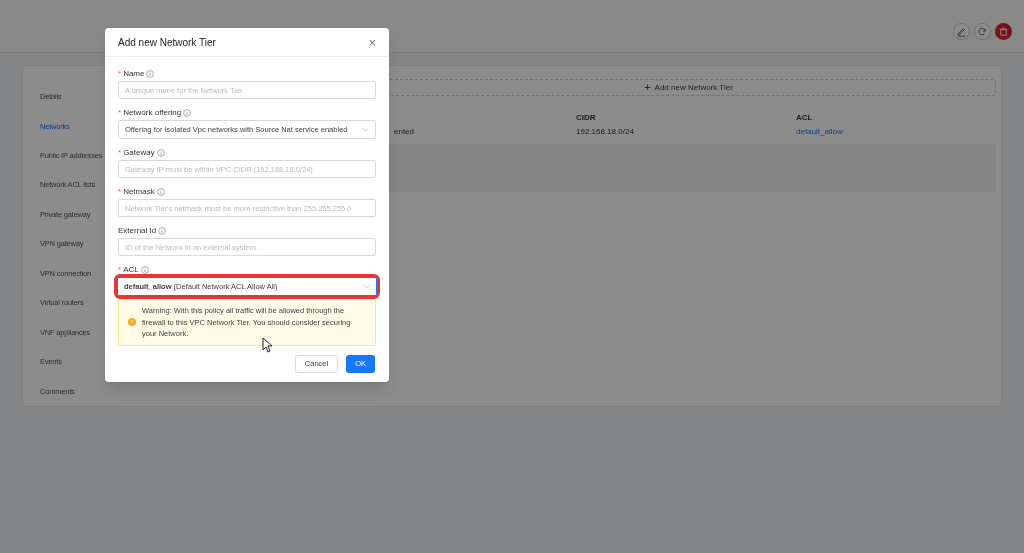  Describe the element at coordinates (131, 270) in the screenshot. I see `field-label: ACL` at that location.